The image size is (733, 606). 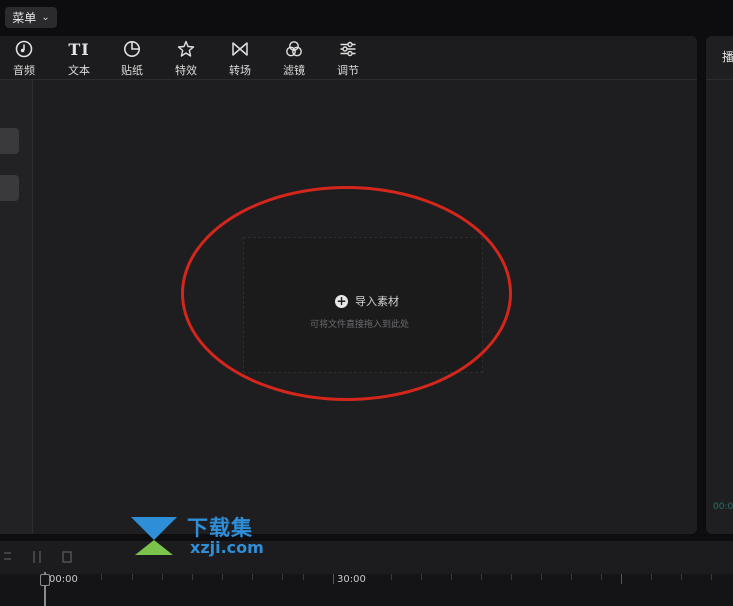 What do you see at coordinates (366, 557) in the screenshot?
I see `timeline-toolbar` at bounding box center [366, 557].